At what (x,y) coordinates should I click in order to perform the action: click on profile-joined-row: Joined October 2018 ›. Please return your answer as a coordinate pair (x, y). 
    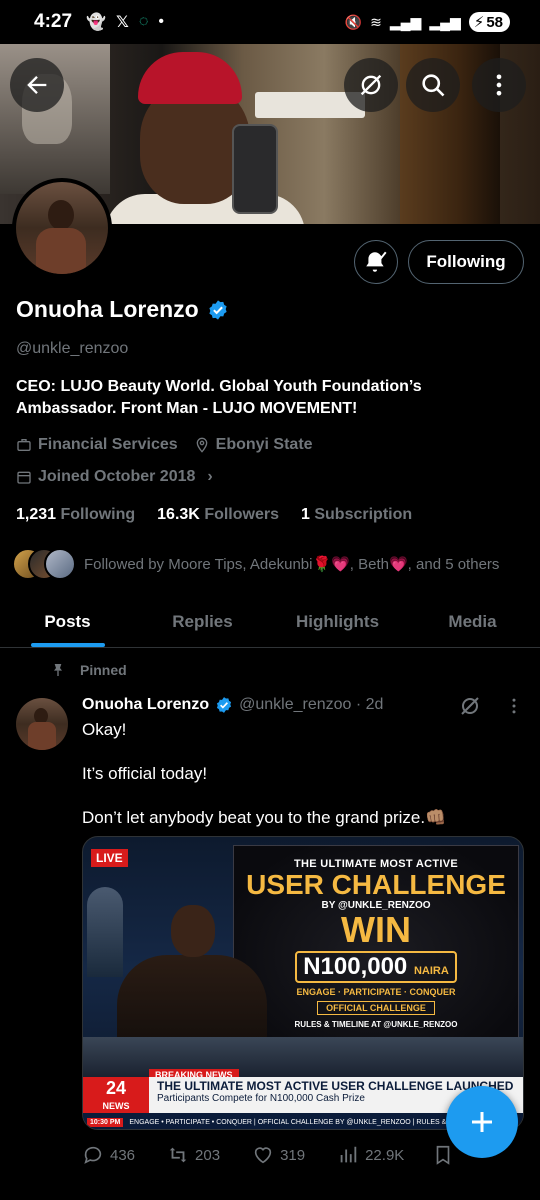
    Looking at the image, I should click on (114, 477).